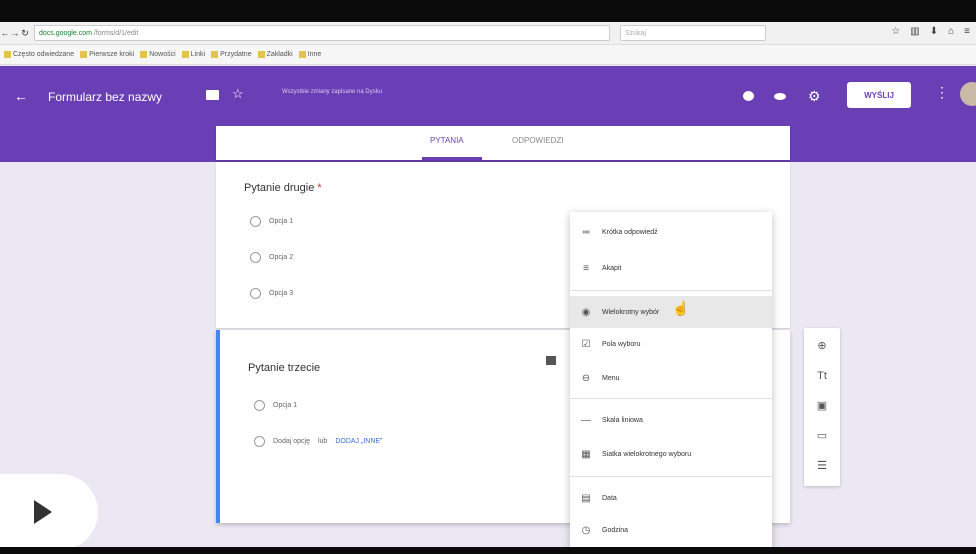 The image size is (976, 554). What do you see at coordinates (586, 420) in the screenshot?
I see `linear-scale-icon: —` at bounding box center [586, 420].